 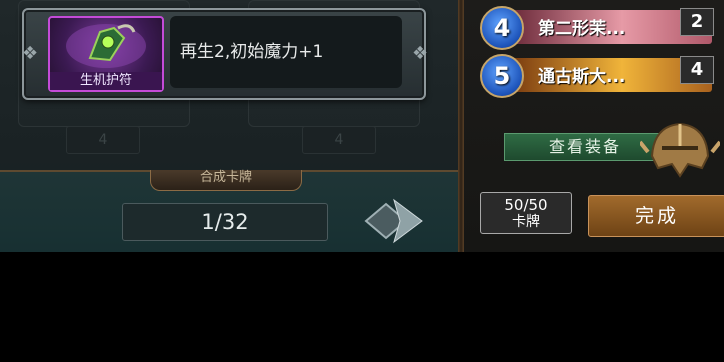 I want to click on page-indicator: 1/32, so click(x=225, y=222).